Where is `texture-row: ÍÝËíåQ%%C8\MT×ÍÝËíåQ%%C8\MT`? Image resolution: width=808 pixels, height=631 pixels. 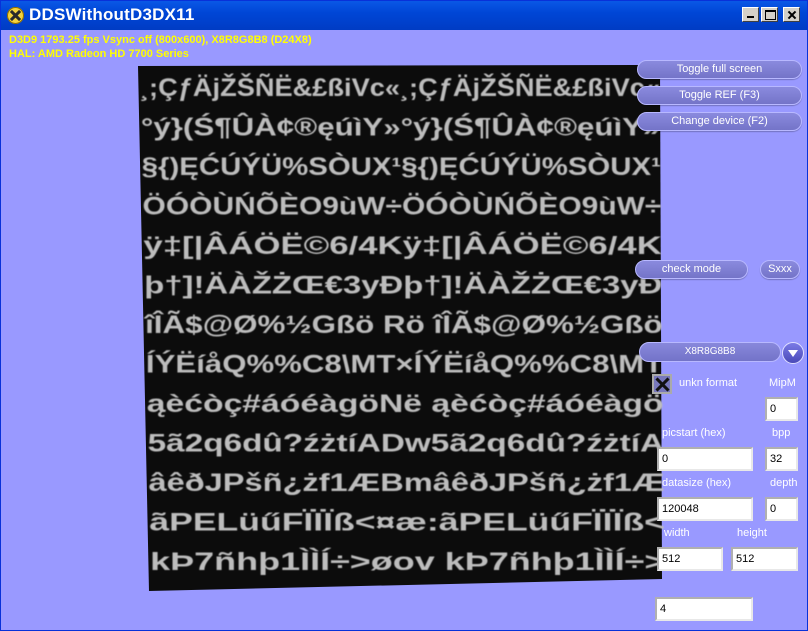 texture-row: ÍÝËíåQ%%C8\MT×ÍÝËíåQ%%C8\MT is located at coordinates (404, 364).